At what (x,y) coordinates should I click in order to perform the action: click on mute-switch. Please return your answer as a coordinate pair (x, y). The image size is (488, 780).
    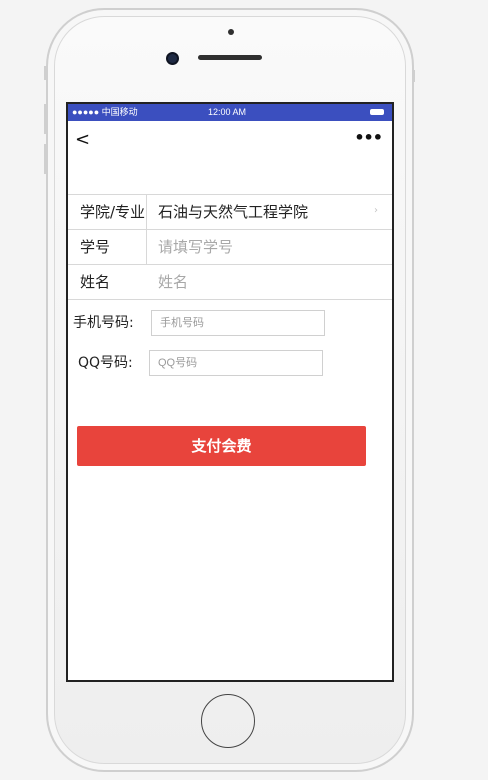
    Looking at the image, I should click on (45, 73).